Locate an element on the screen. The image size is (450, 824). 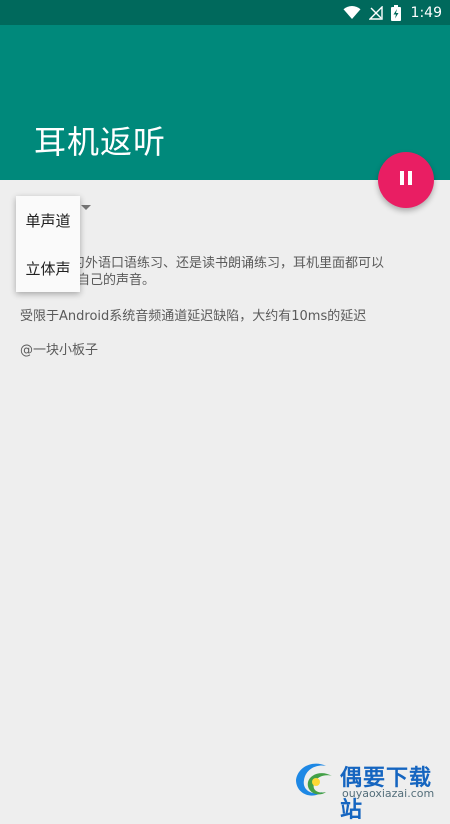
description-text: 学习外语口语练习、还是读书朗诵练习，耳机里面都可以 自己的声音。 is located at coordinates (225, 272).